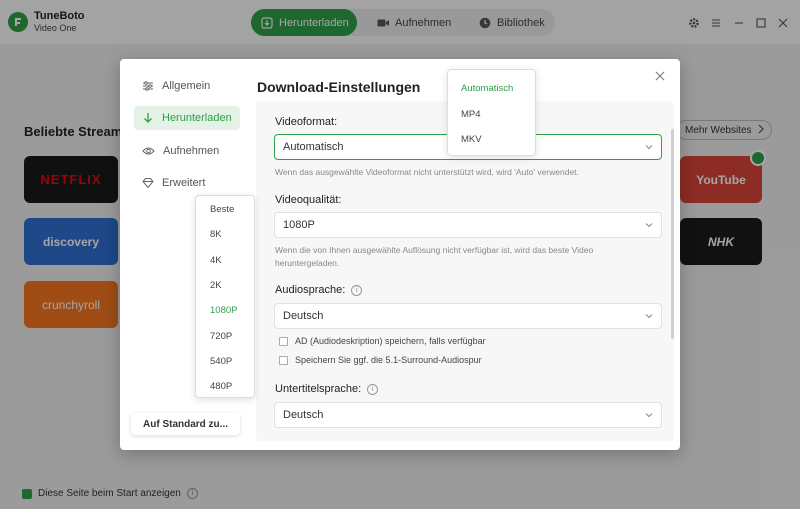  Describe the element at coordinates (148, 86) in the screenshot. I see `sliders-icon` at that location.